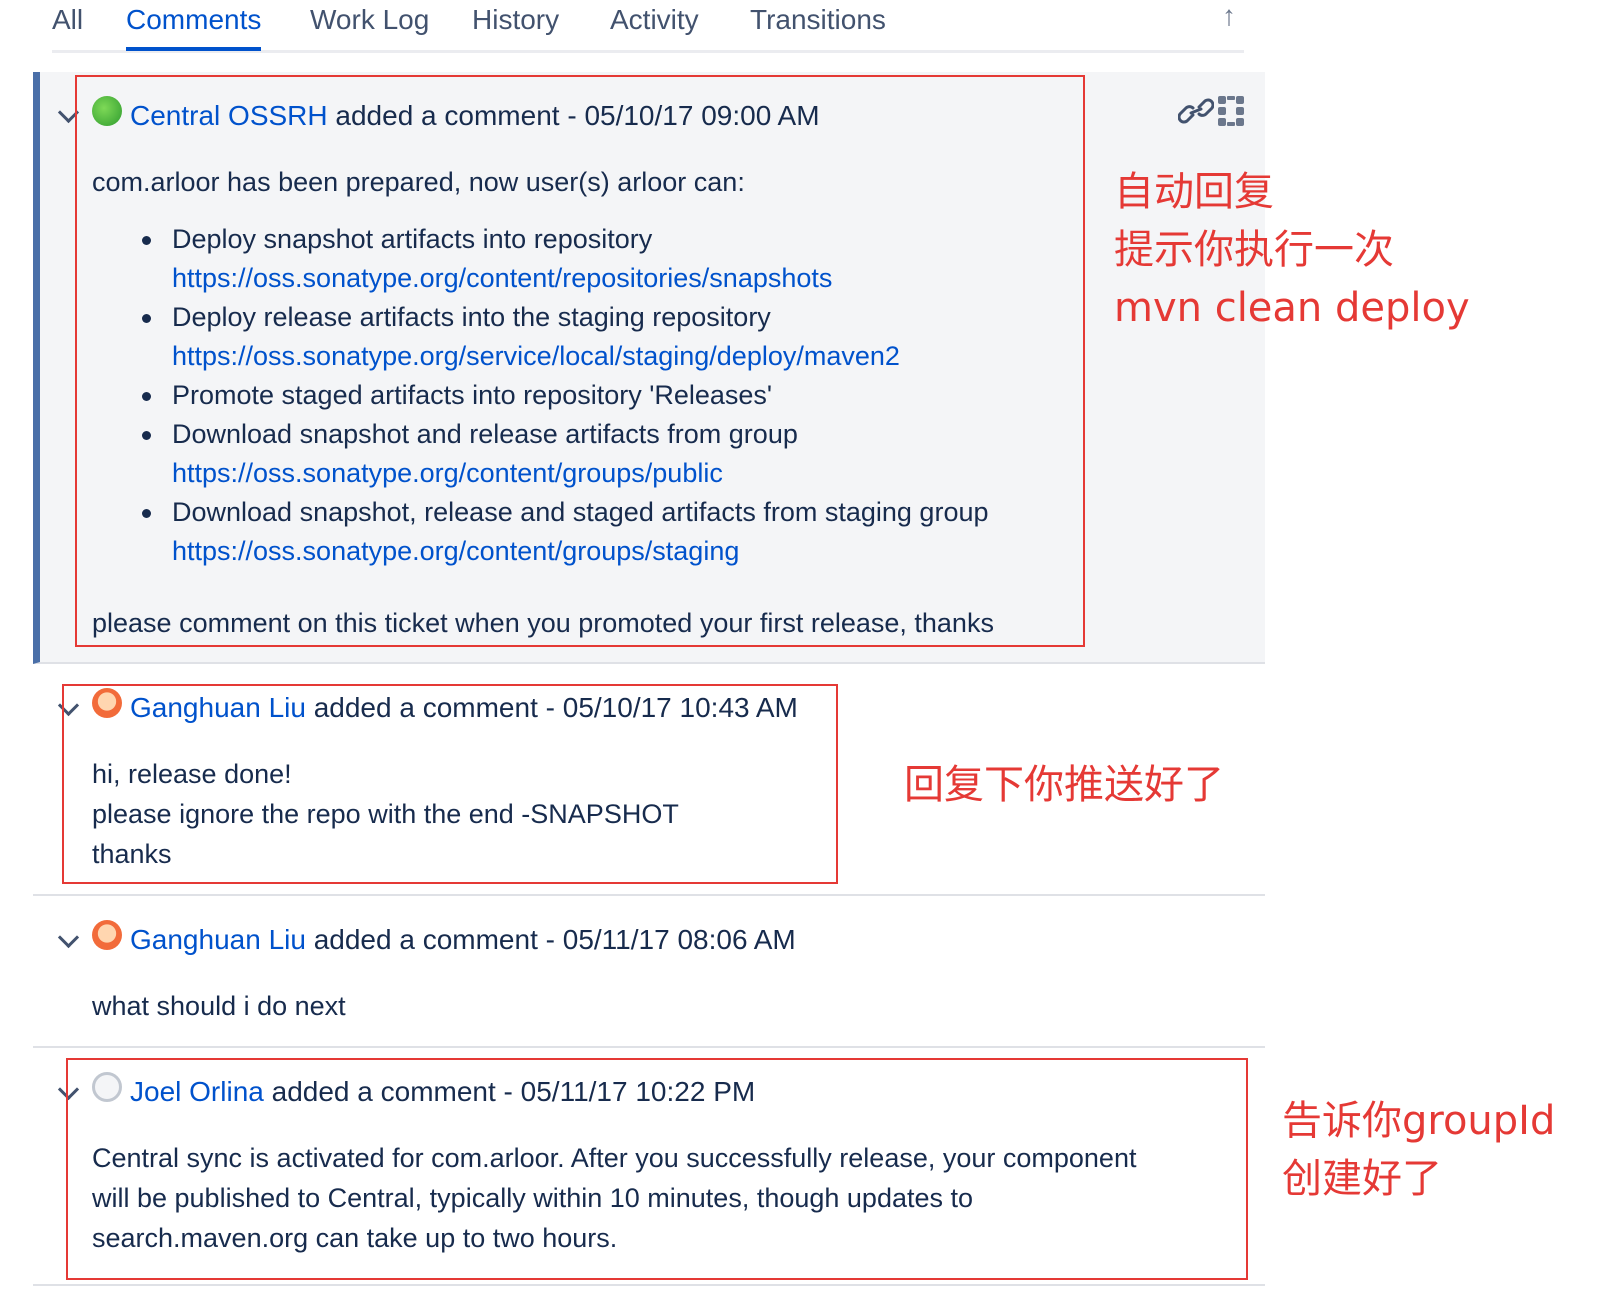 The height and width of the screenshot is (1296, 1624). I want to click on tab-history: History, so click(515, 20).